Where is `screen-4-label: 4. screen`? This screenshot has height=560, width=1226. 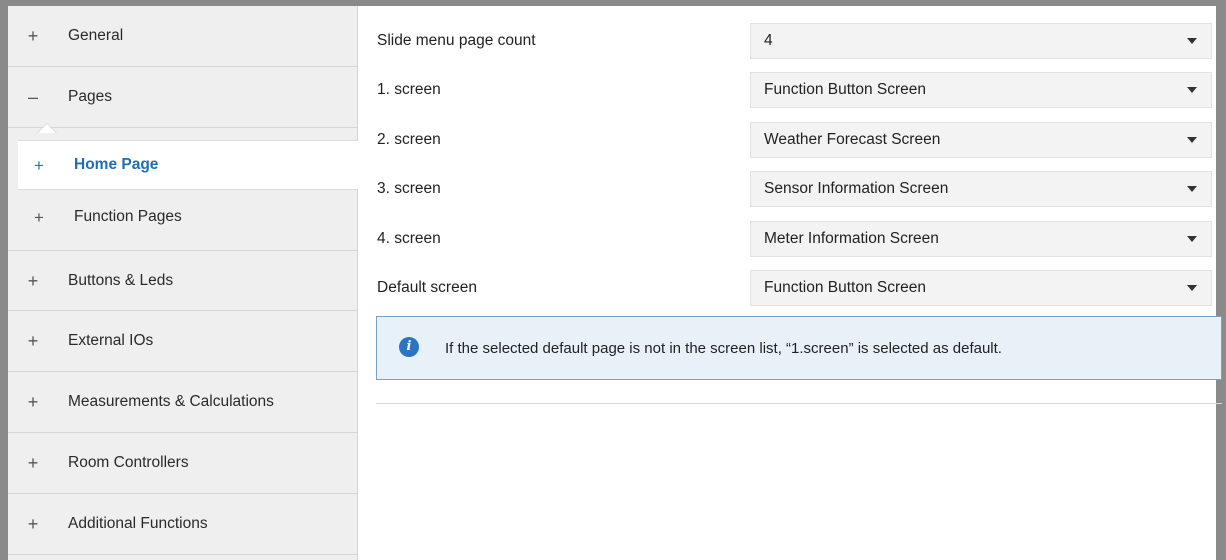
screen-4-label: 4. screen is located at coordinates (409, 238).